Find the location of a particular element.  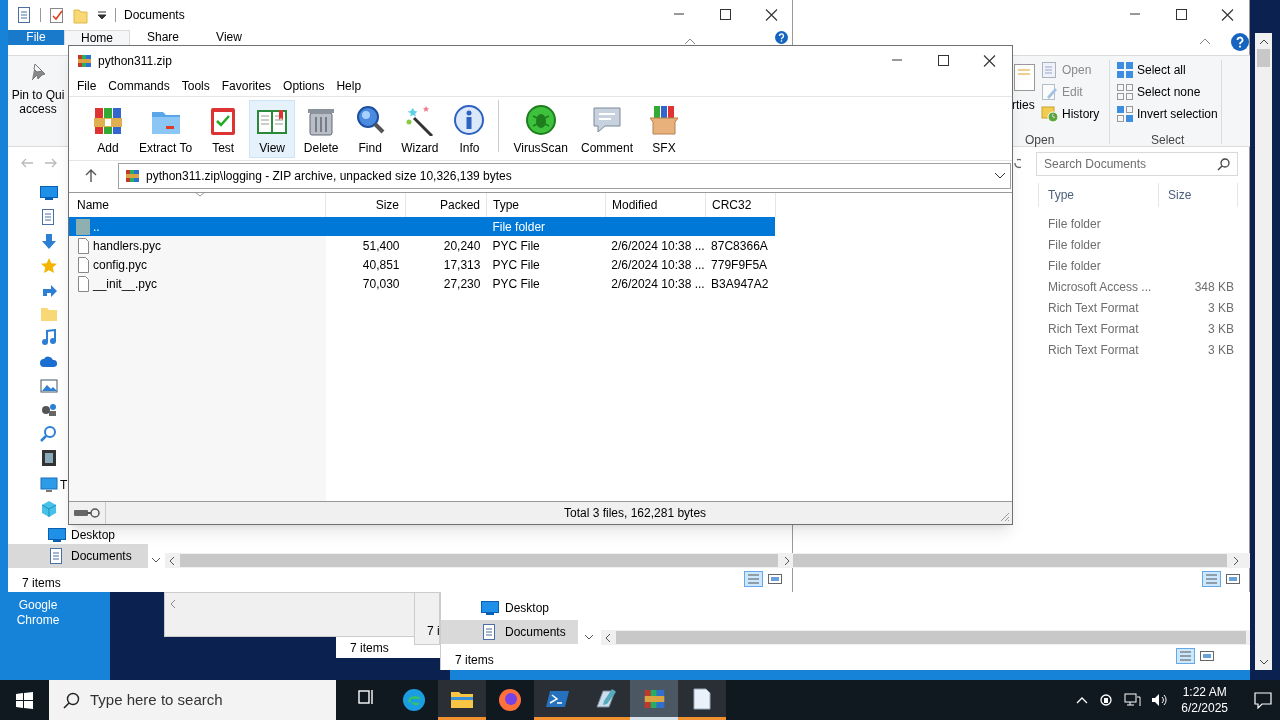

window-title: Documents is located at coordinates (154, 15).